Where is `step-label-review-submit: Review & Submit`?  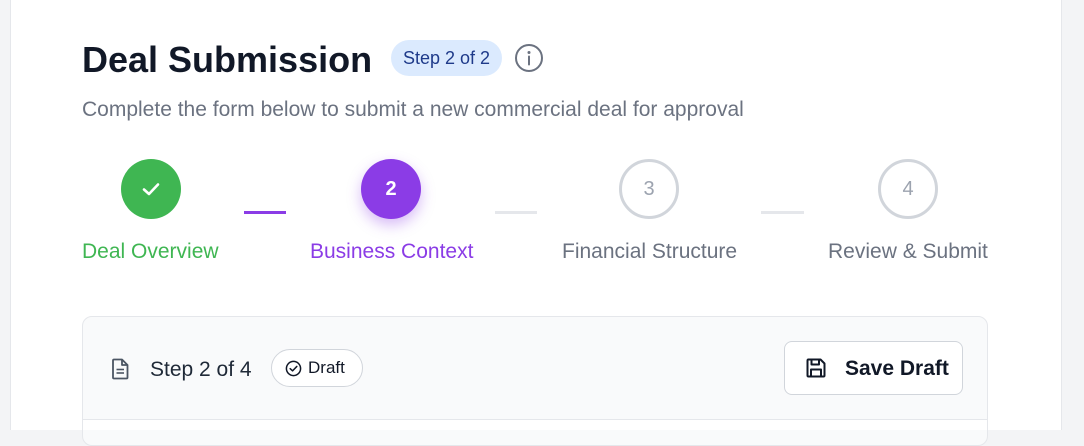 step-label-review-submit: Review & Submit is located at coordinates (908, 252).